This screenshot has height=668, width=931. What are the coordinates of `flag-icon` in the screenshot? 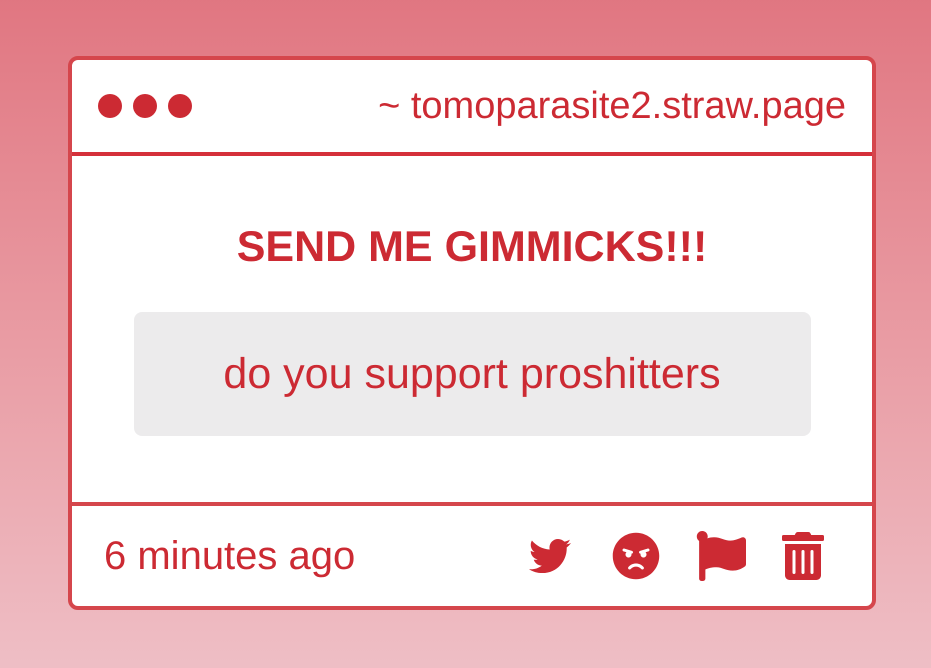 It's located at (721, 556).